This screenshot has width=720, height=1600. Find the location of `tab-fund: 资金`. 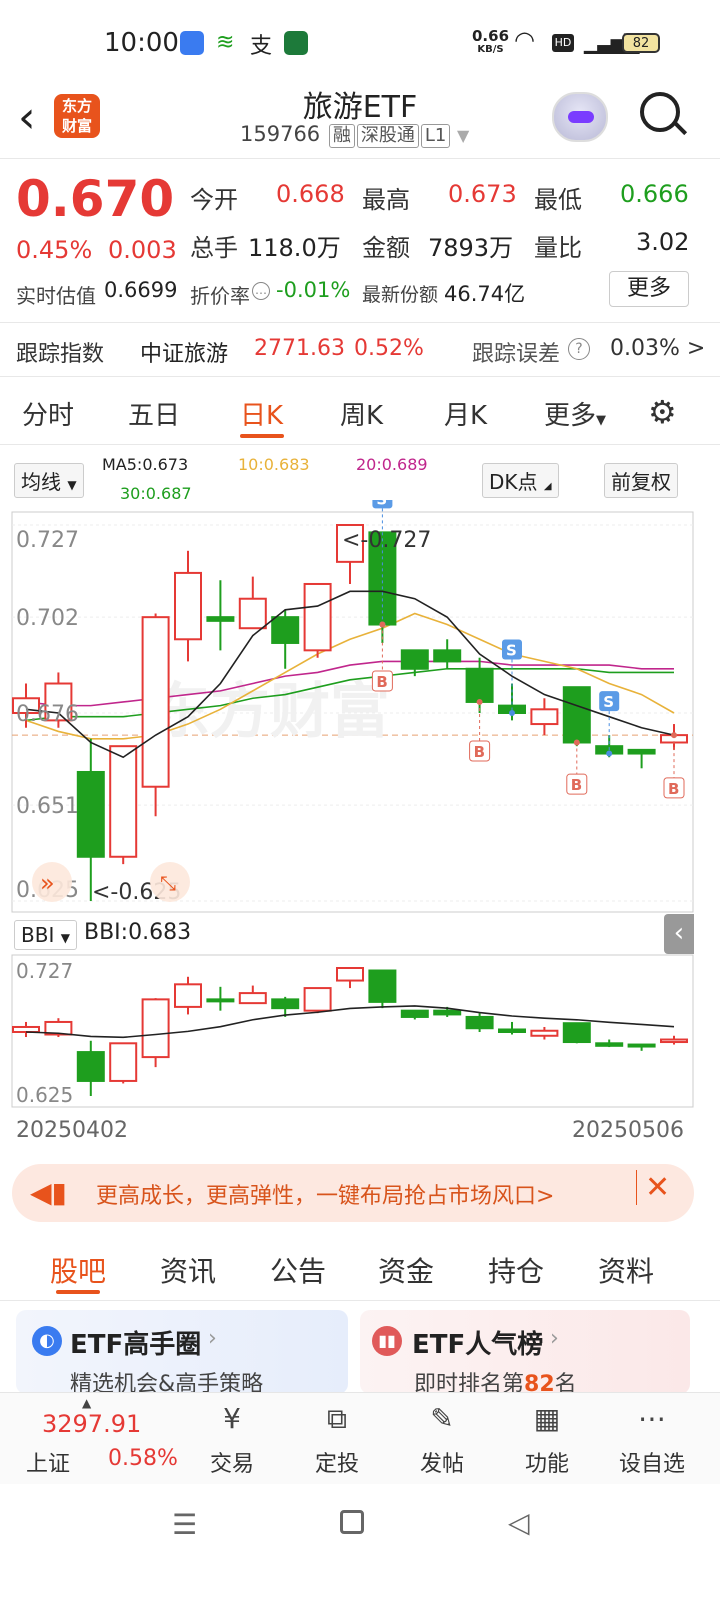

tab-fund: 资金 is located at coordinates (406, 1270).